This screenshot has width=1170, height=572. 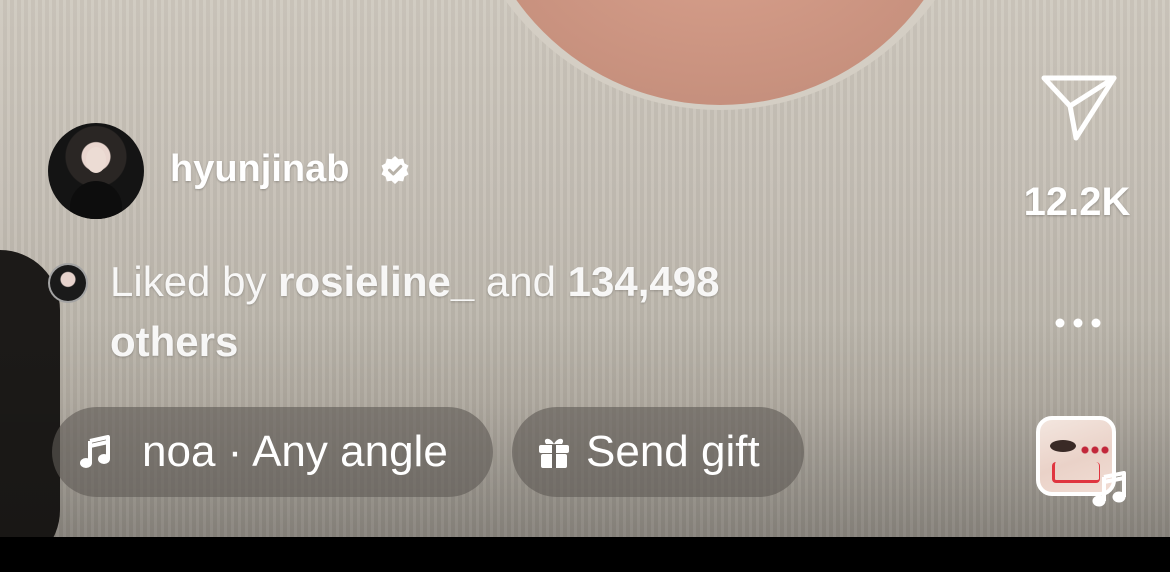 I want to click on author-username: hyunjinab, so click(x=259, y=169).